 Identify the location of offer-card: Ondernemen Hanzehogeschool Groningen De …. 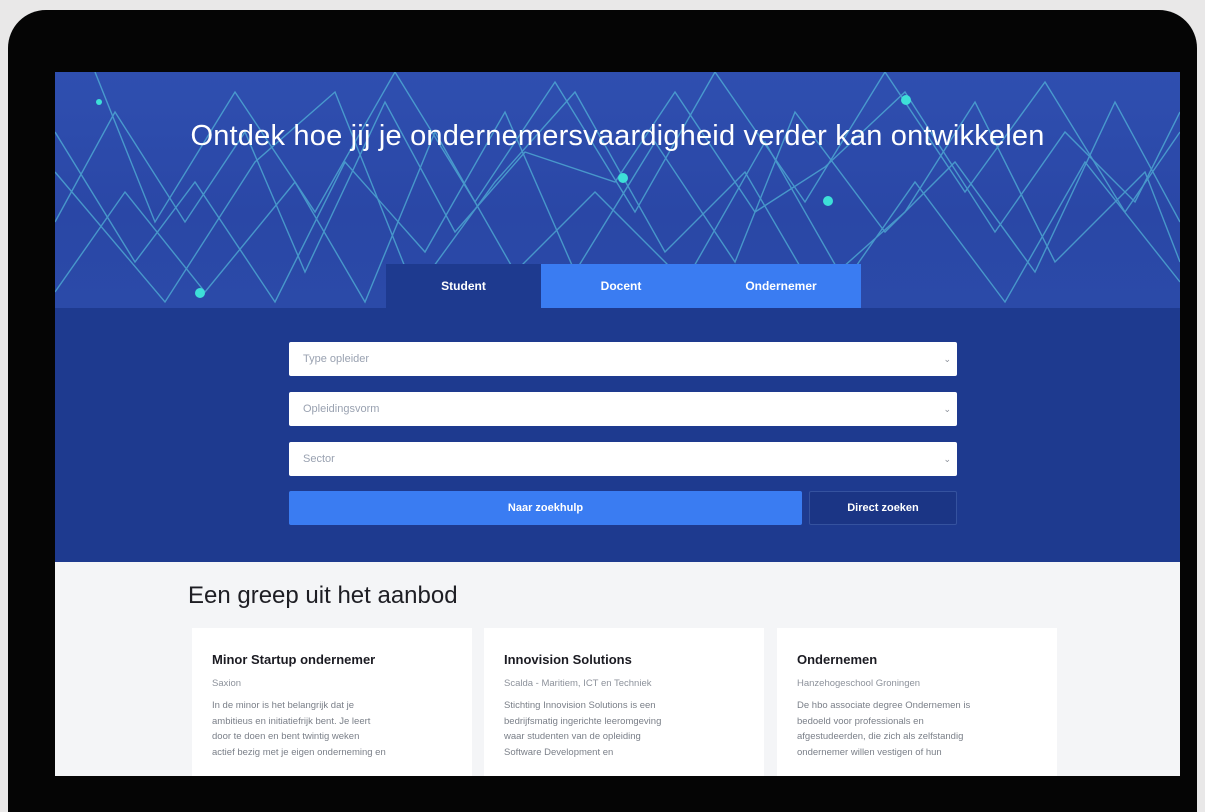
(917, 702).